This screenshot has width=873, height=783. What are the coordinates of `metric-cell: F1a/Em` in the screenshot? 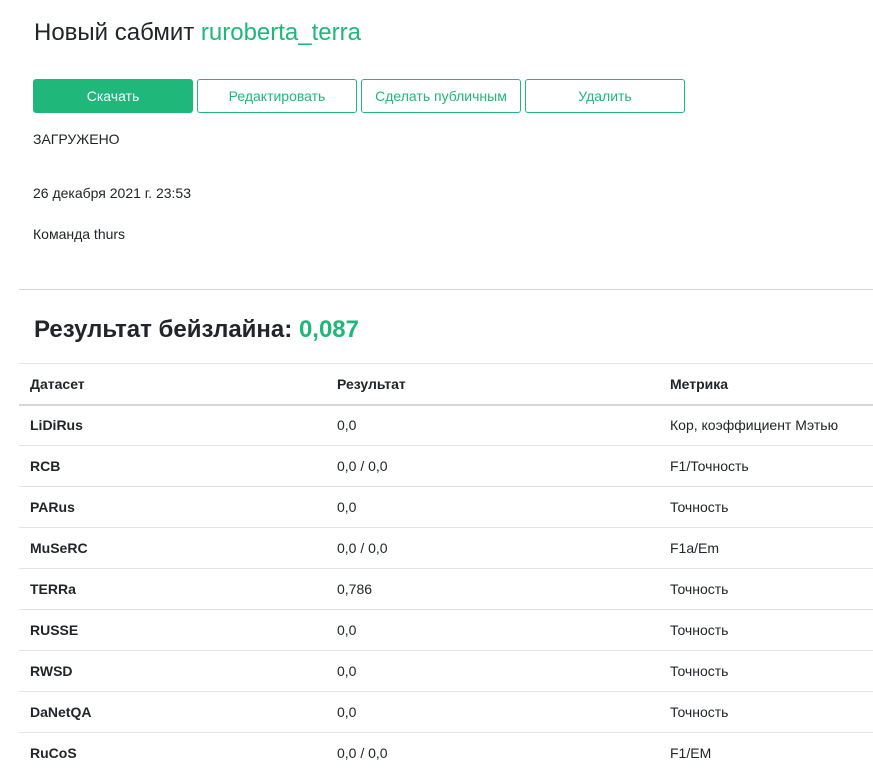 It's located at (766, 548).